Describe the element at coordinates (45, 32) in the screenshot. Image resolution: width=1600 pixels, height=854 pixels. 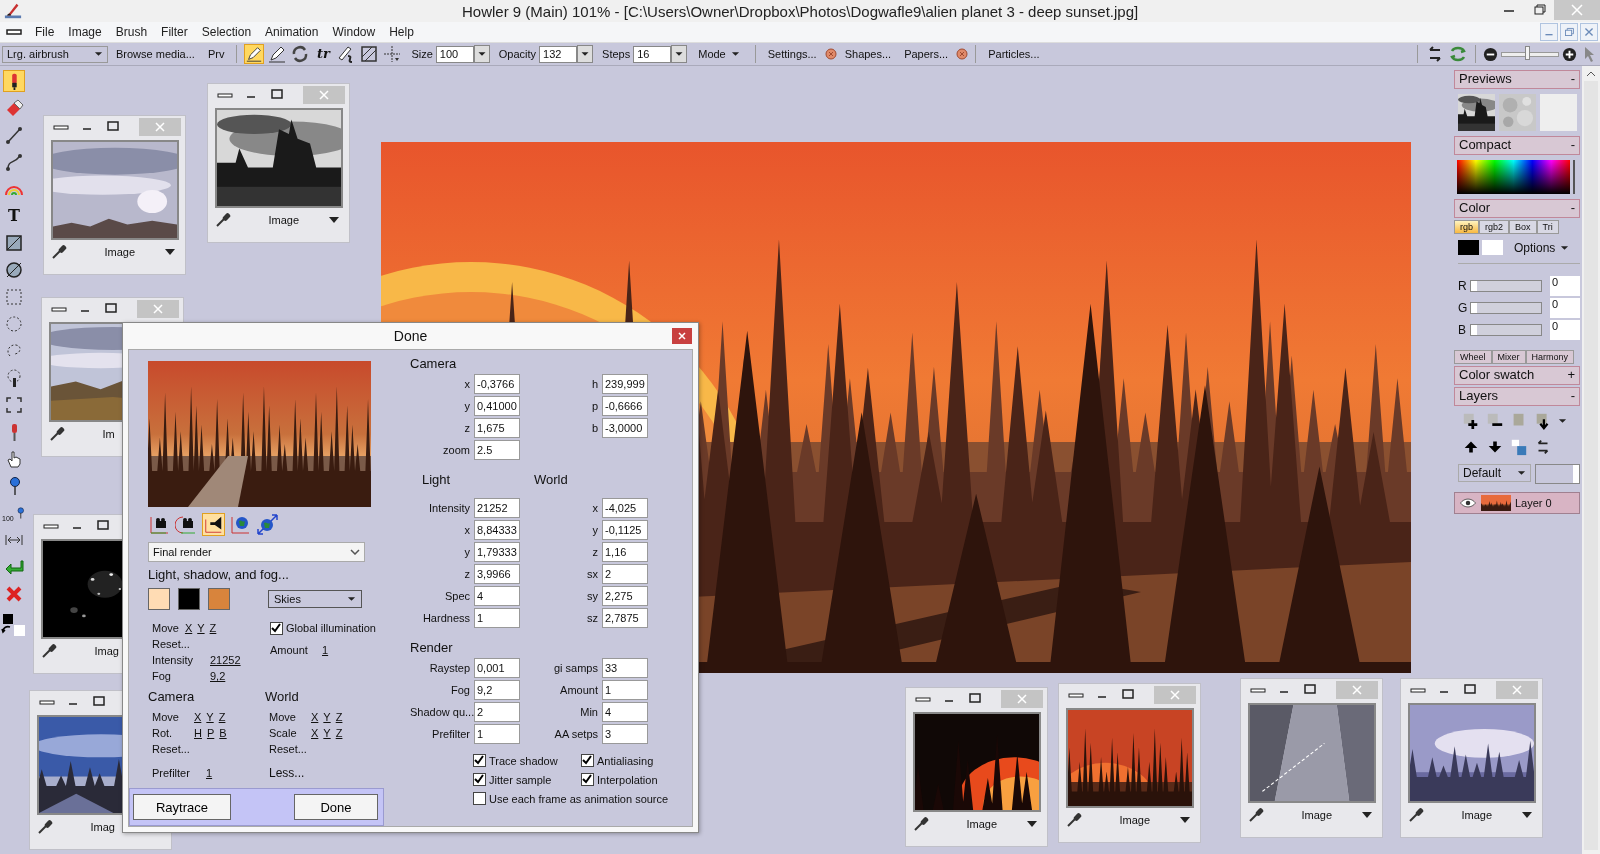
I see `menu-item: File` at that location.